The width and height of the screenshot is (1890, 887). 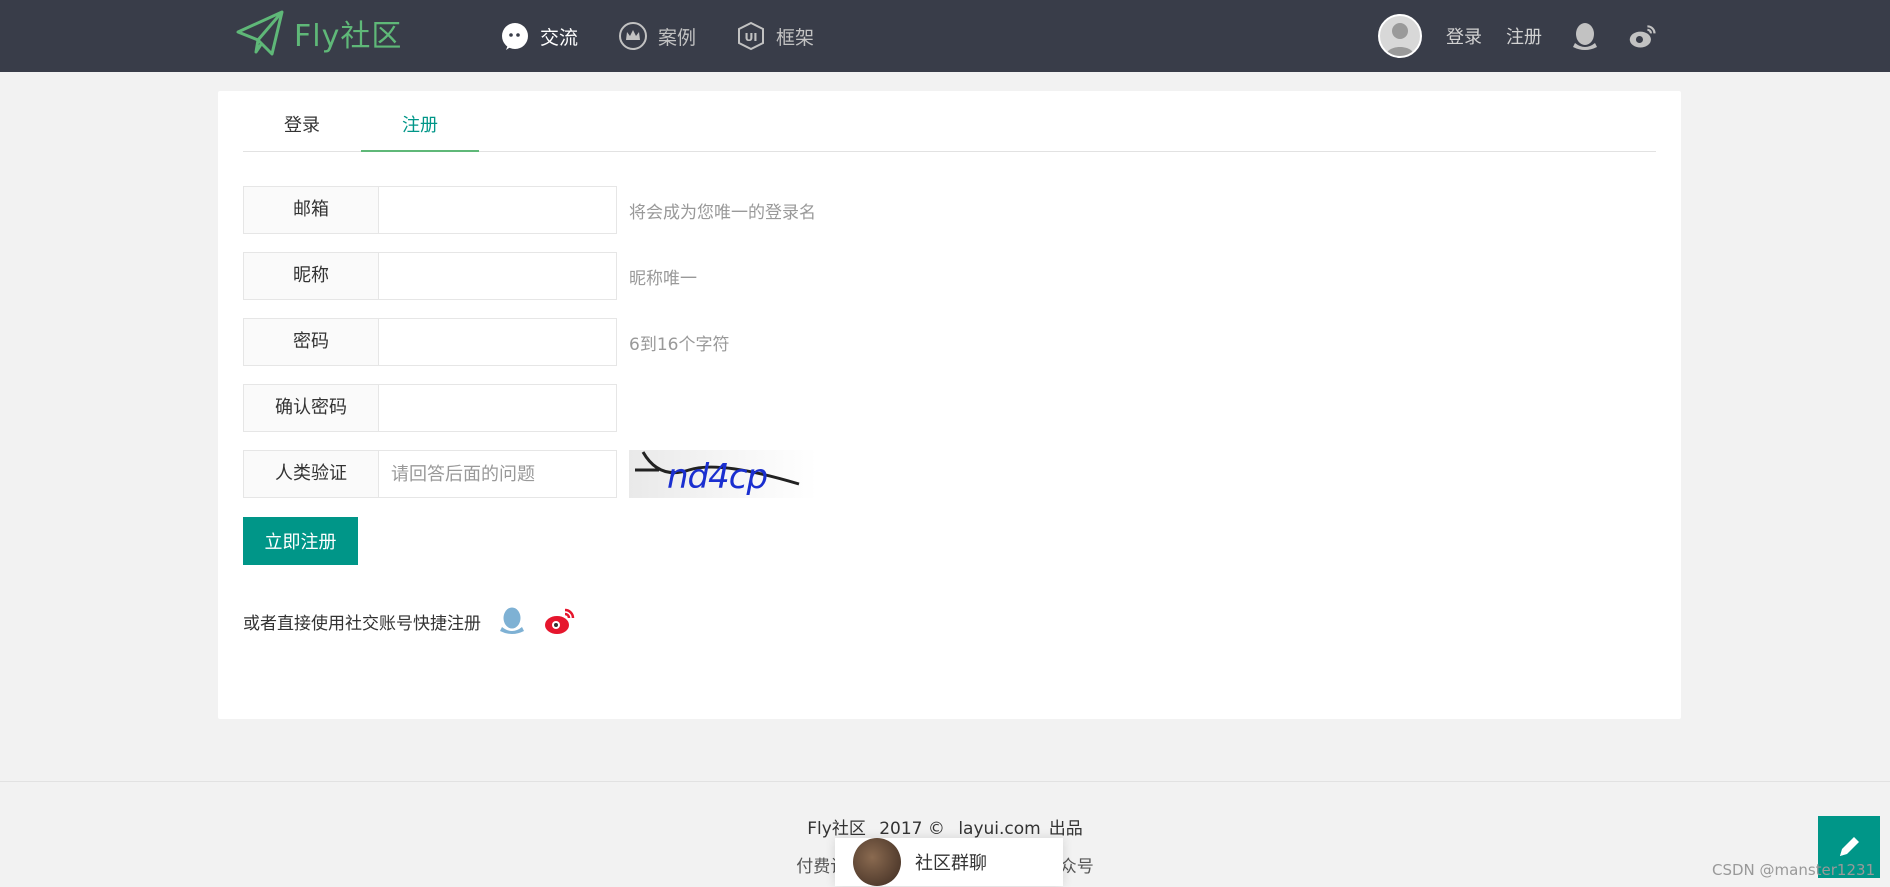 I want to click on nav-item-cases: 案例, so click(x=657, y=36).